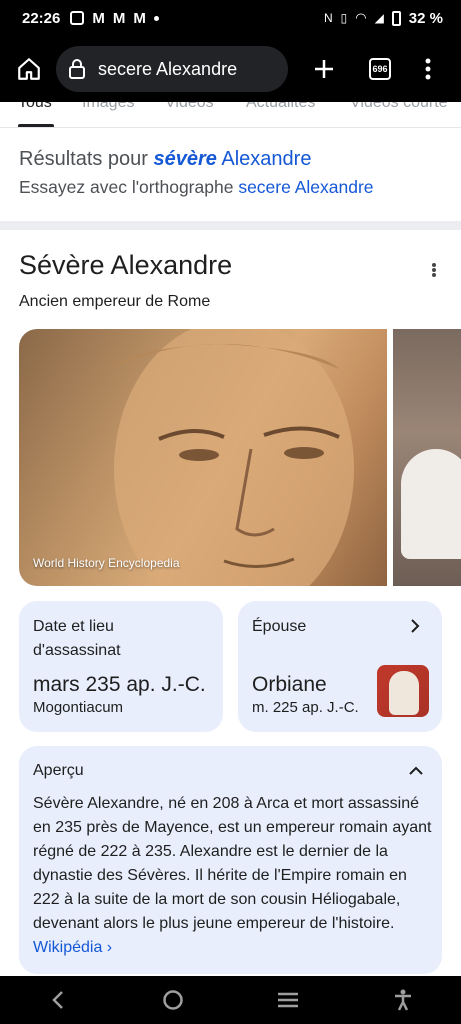 Image resolution: width=461 pixels, height=1024 pixels. I want to click on accessibility-button, so click(403, 1000).